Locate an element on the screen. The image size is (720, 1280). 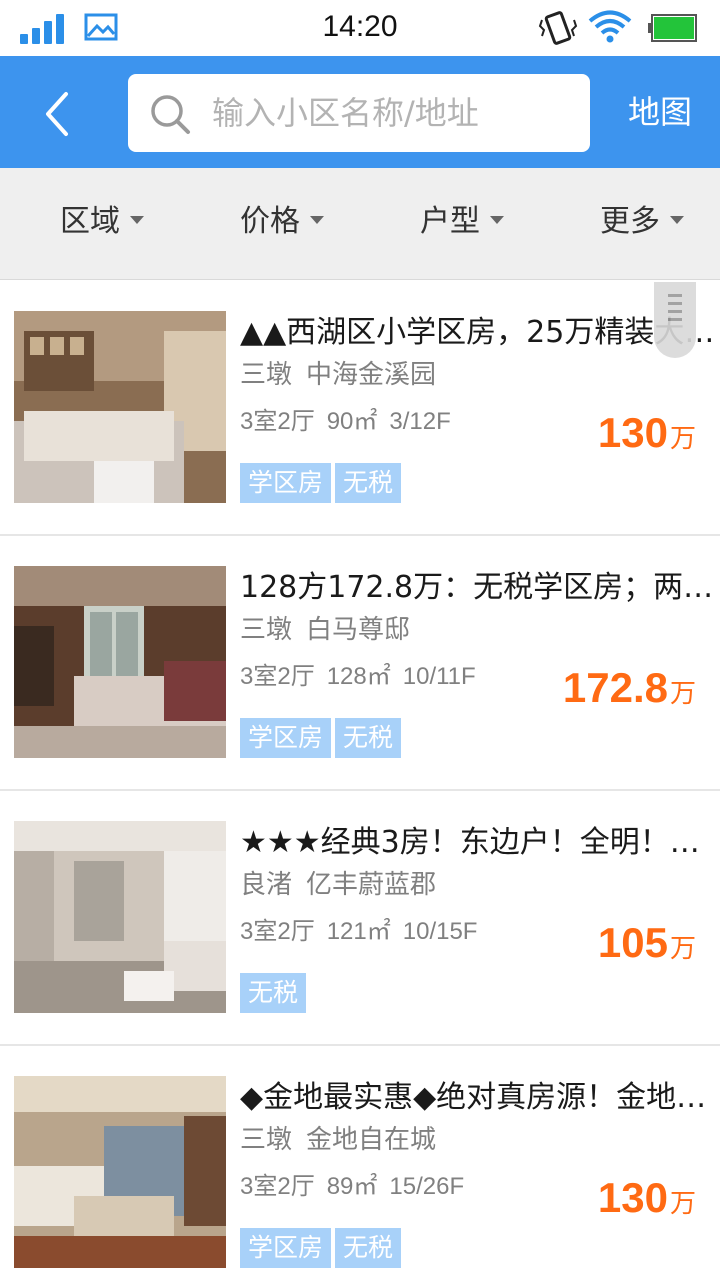
price-value: 172.8 is located at coordinates (615, 687).